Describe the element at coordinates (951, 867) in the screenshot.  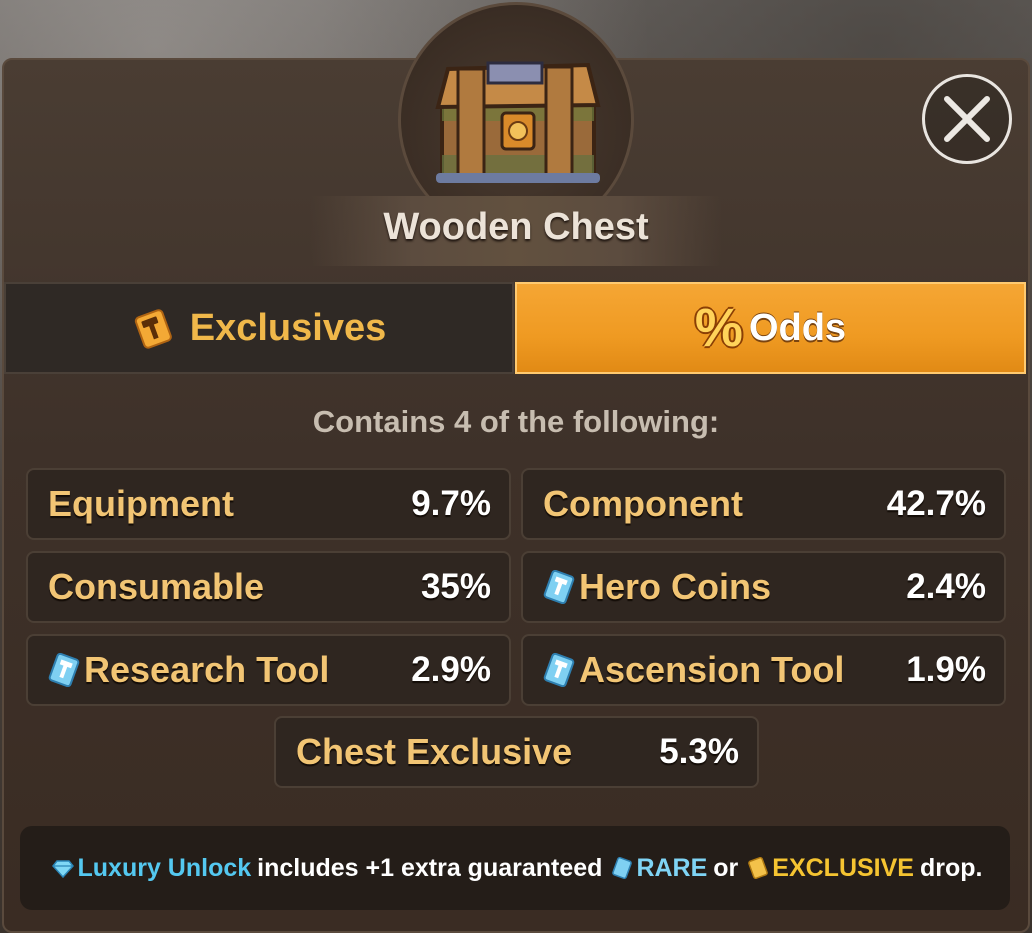
I see `footer-drop: drop.` at that location.